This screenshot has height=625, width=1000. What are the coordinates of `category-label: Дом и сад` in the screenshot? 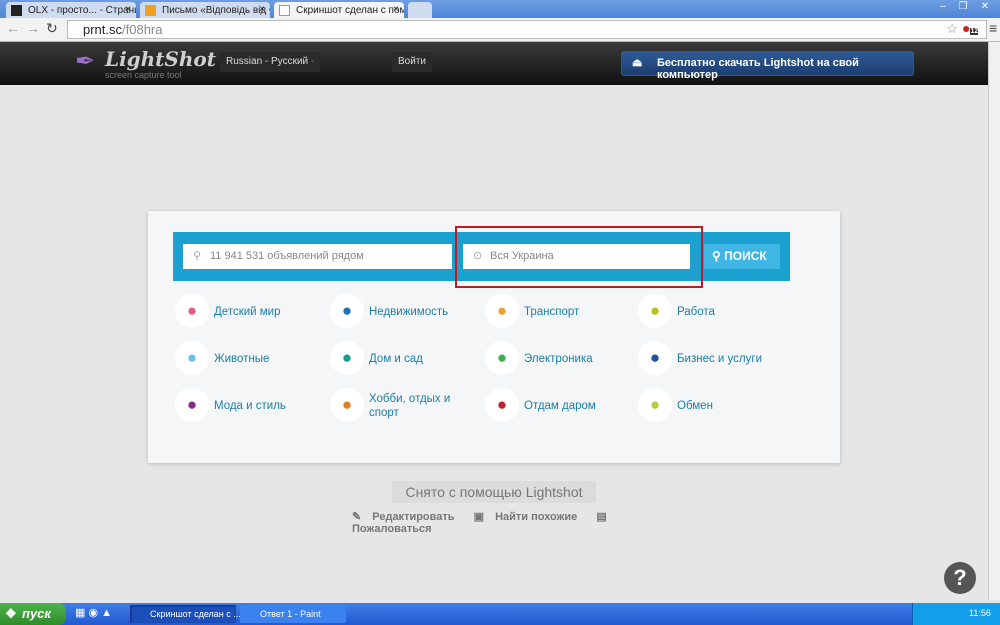 It's located at (396, 359).